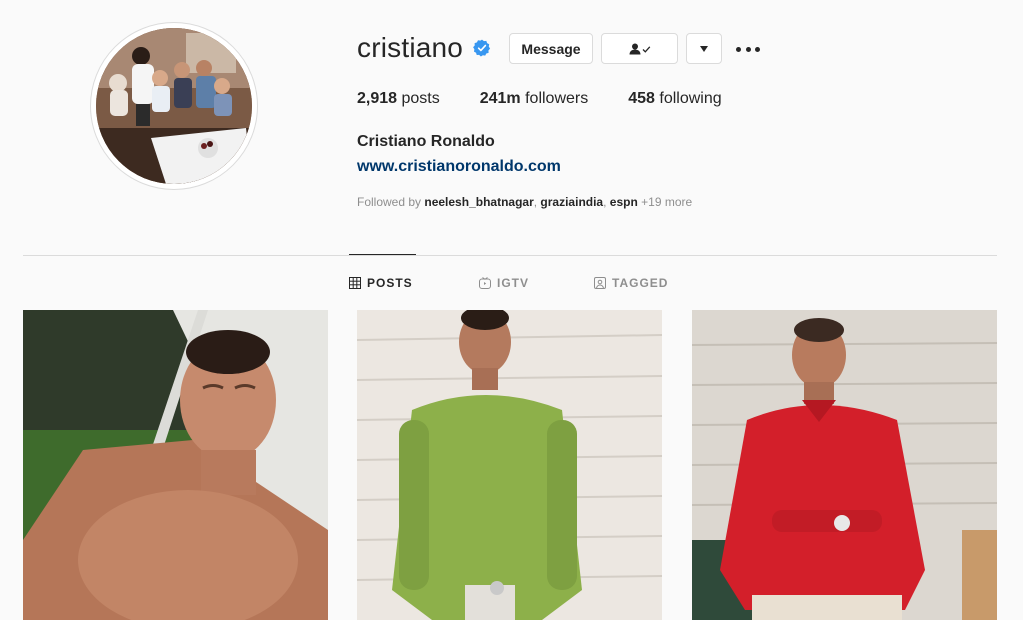 The width and height of the screenshot is (1023, 620). What do you see at coordinates (500, 98) in the screenshot?
I see `followers-count: 241m` at bounding box center [500, 98].